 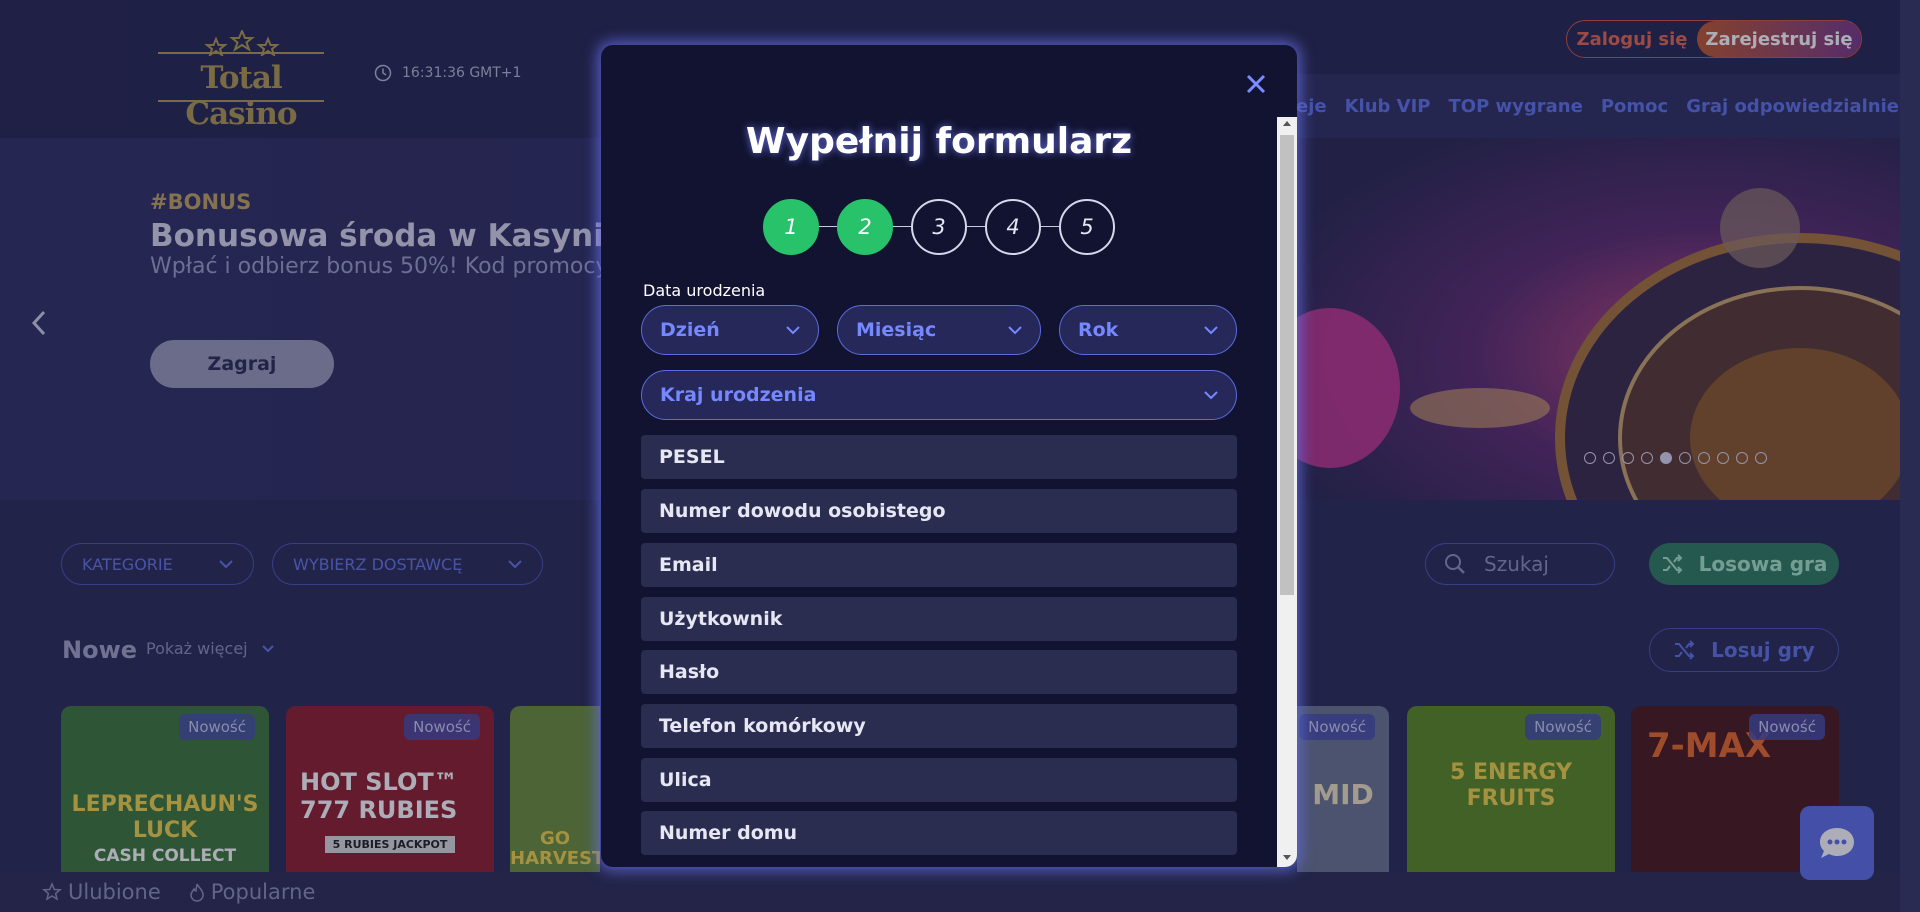 I want to click on month-select-value: Miesiąc, so click(x=896, y=330).